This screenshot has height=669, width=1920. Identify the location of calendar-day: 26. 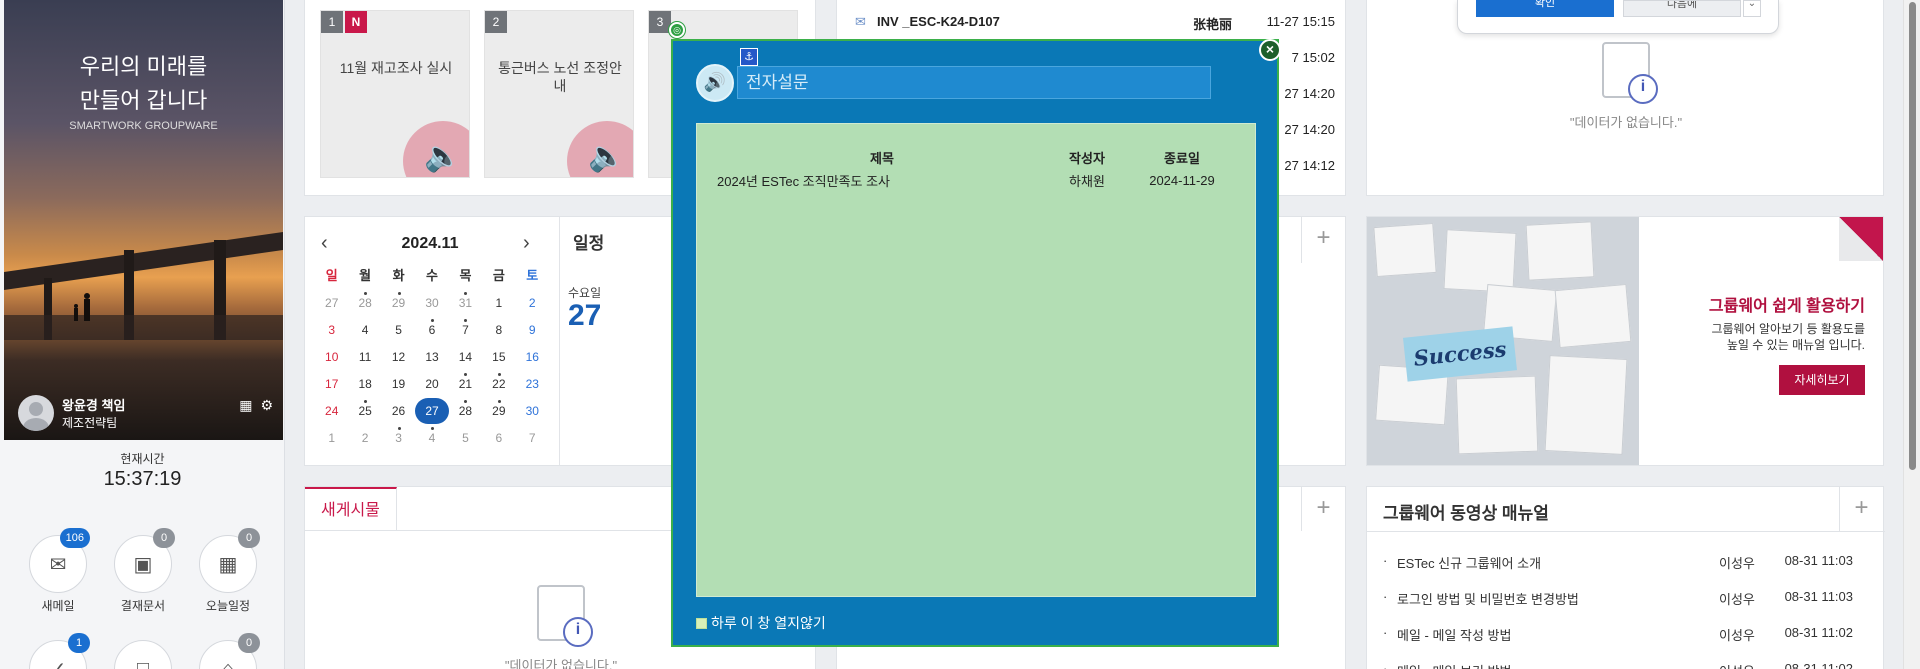
(398, 411).